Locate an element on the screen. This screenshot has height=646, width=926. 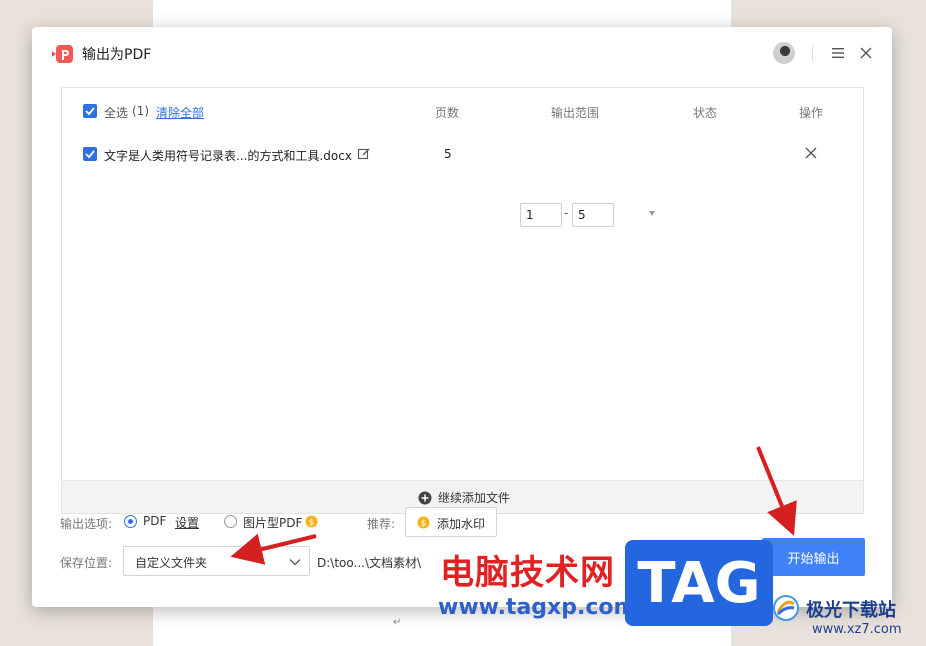
arrow-to-start-button is located at coordinates (776, 491).